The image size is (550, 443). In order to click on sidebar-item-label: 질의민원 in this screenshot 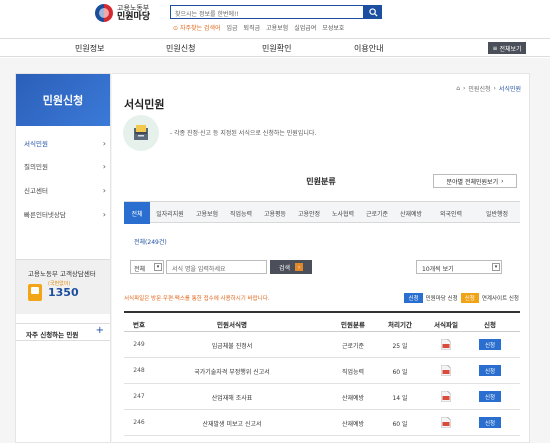, I will do `click(36, 167)`.